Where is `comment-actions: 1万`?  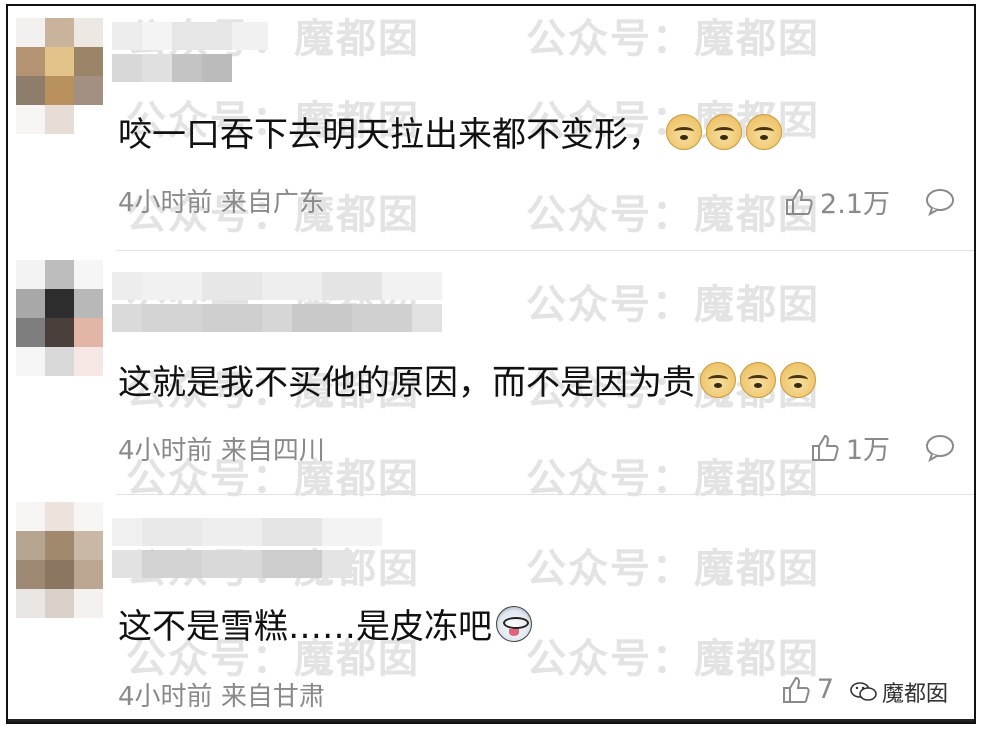 comment-actions: 1万 is located at coordinates (883, 447).